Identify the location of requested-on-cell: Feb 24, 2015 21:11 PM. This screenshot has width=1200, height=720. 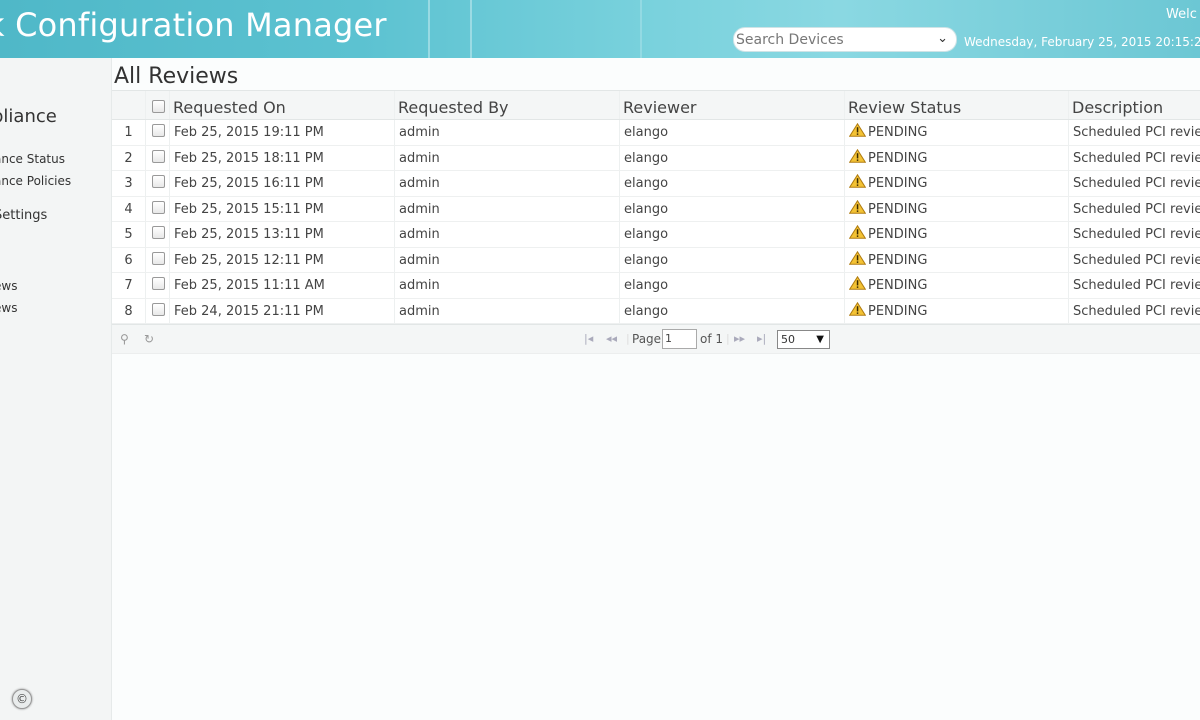
(282, 310).